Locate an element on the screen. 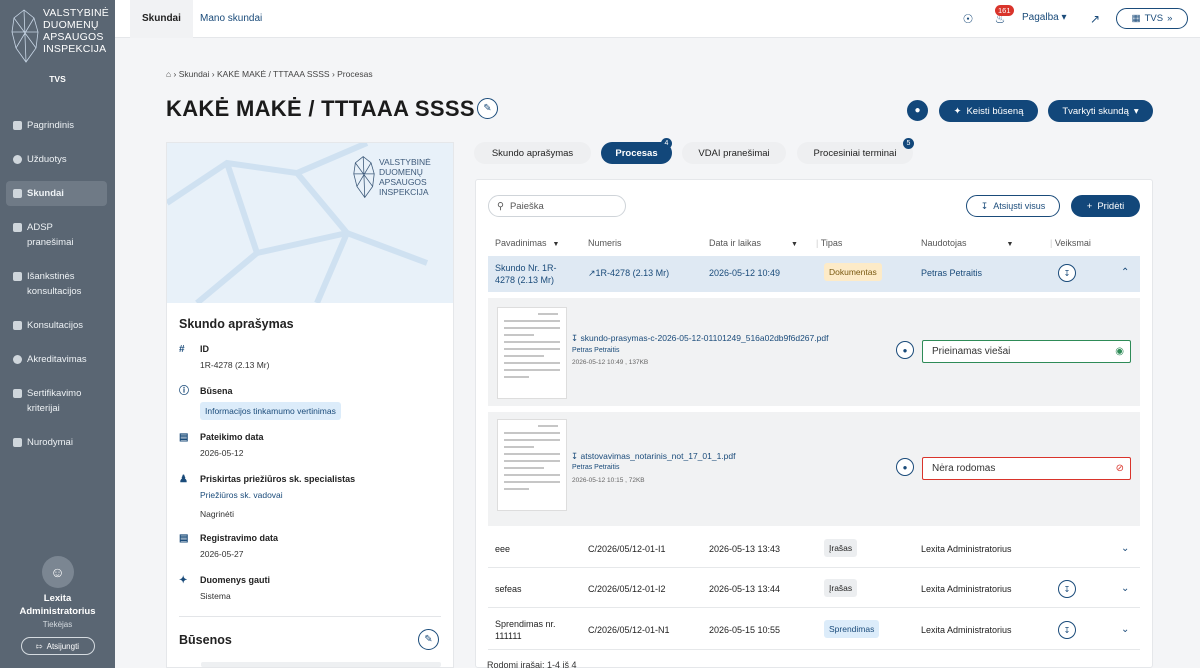 Image resolution: width=1200 pixels, height=668 pixels. table-footer: Rodomi įrašai: 1-4 iš 4 is located at coordinates (532, 664).